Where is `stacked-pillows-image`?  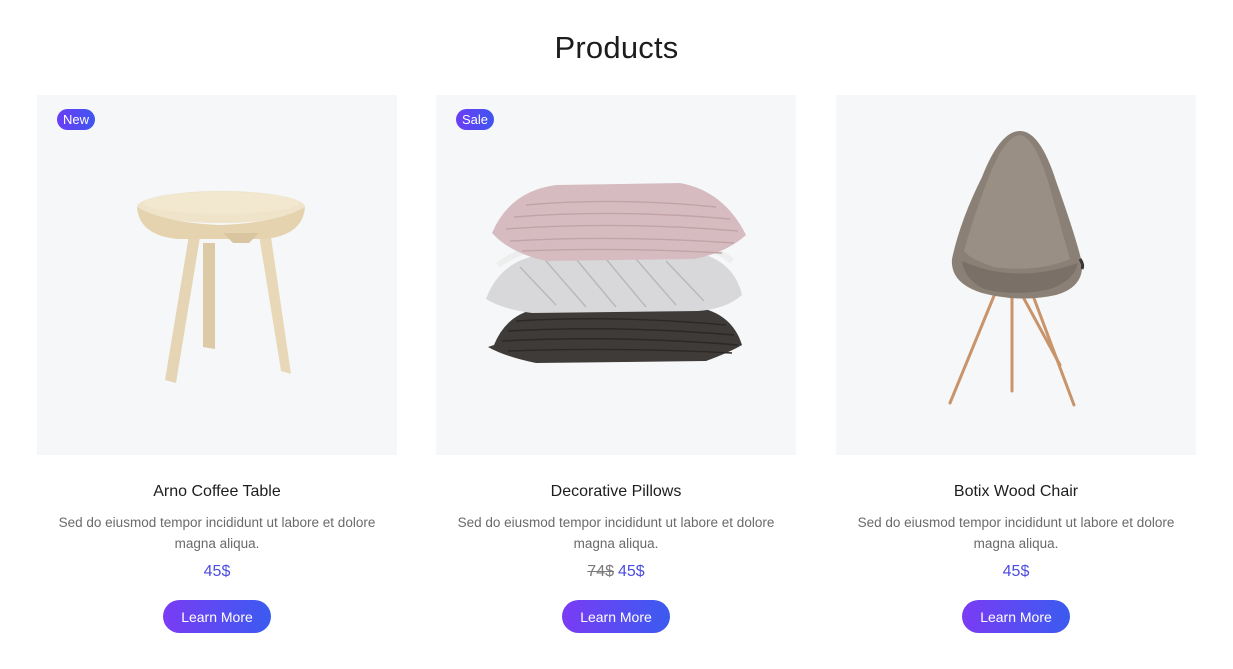
stacked-pillows-image is located at coordinates (616, 273).